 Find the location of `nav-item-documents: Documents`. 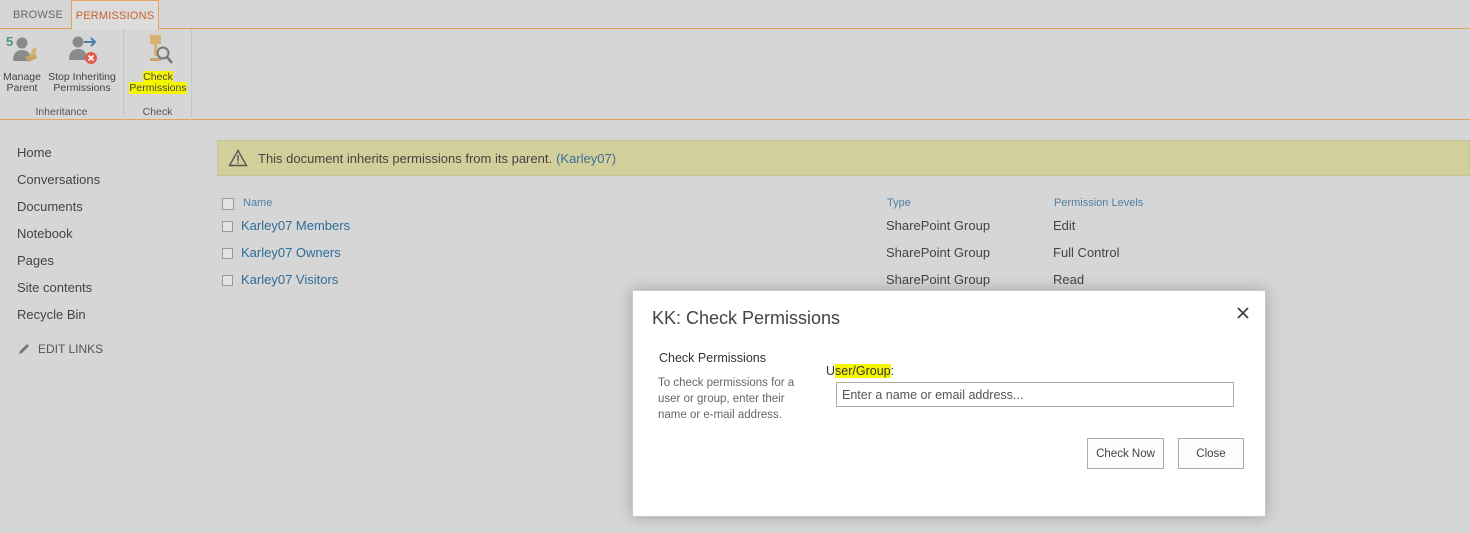

nav-item-documents: Documents is located at coordinates (102, 210).